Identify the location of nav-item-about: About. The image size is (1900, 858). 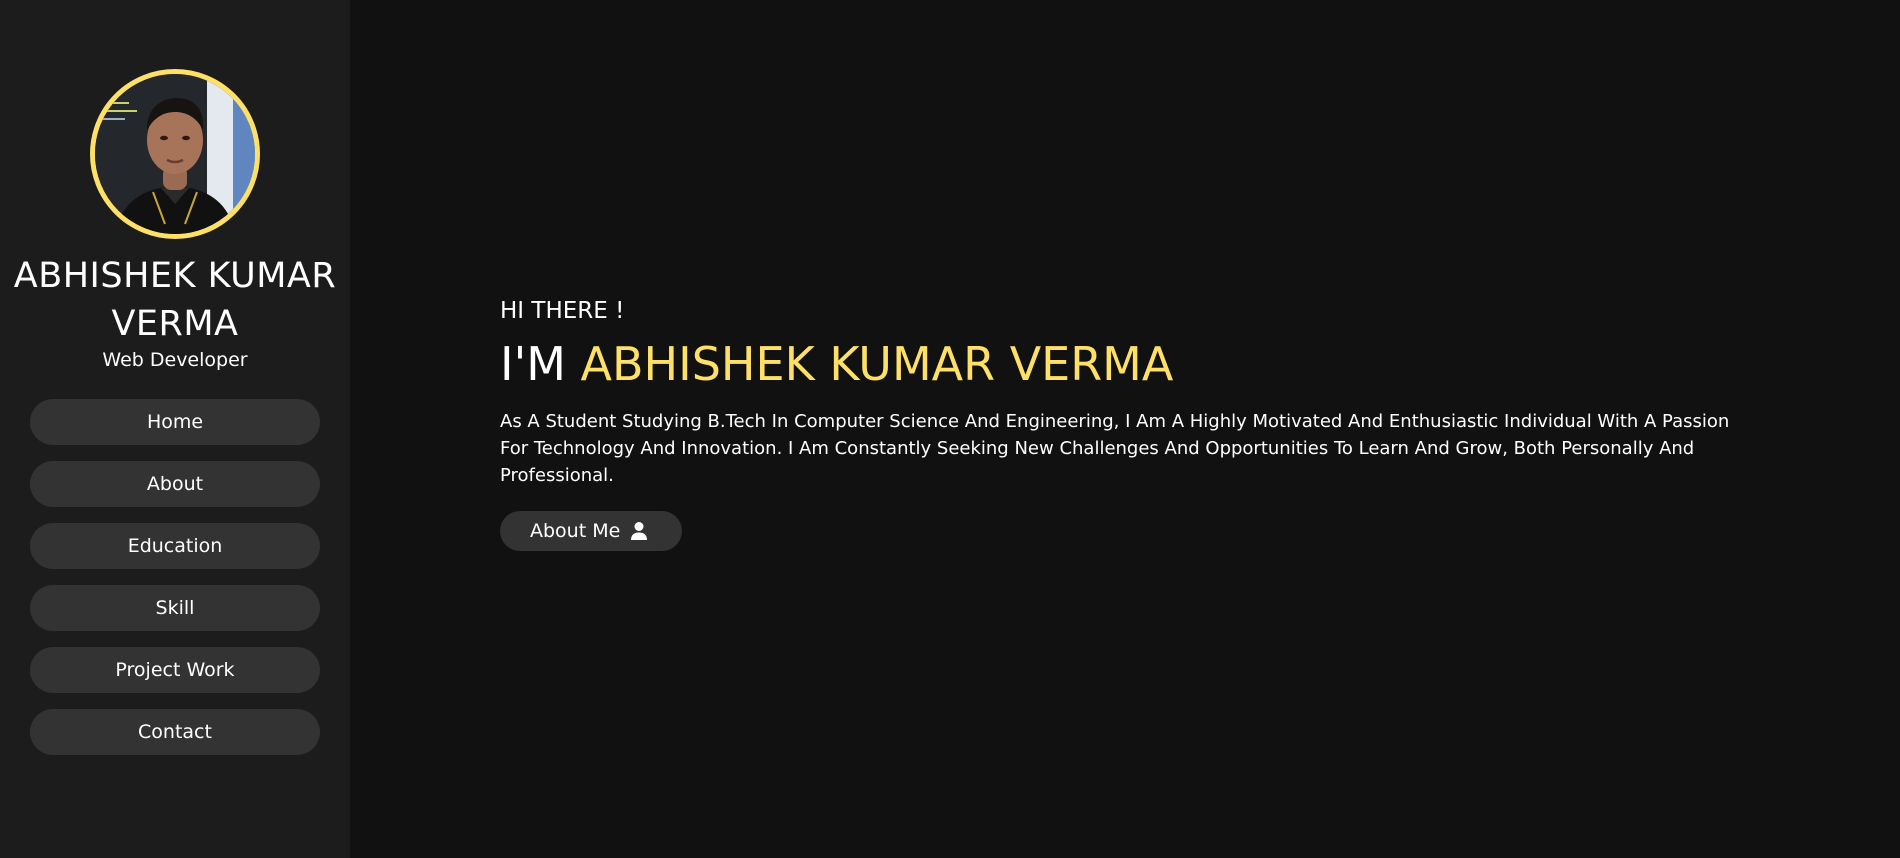
(175, 484).